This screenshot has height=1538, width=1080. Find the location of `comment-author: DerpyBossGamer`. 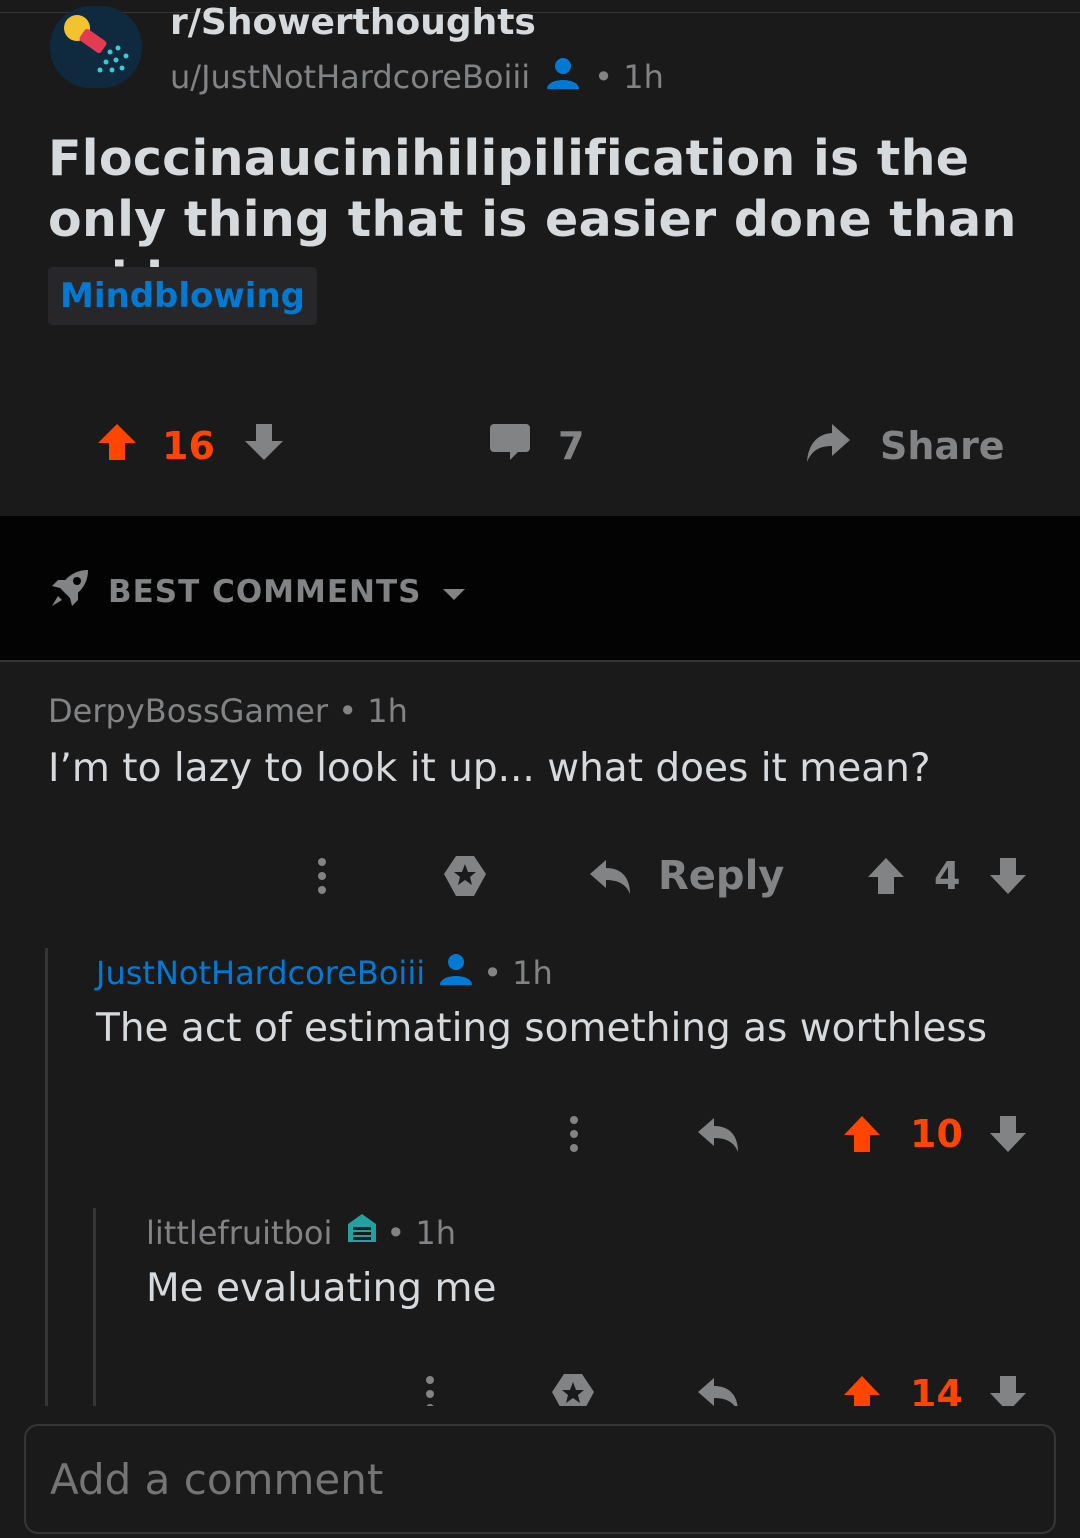

comment-author: DerpyBossGamer is located at coordinates (188, 711).